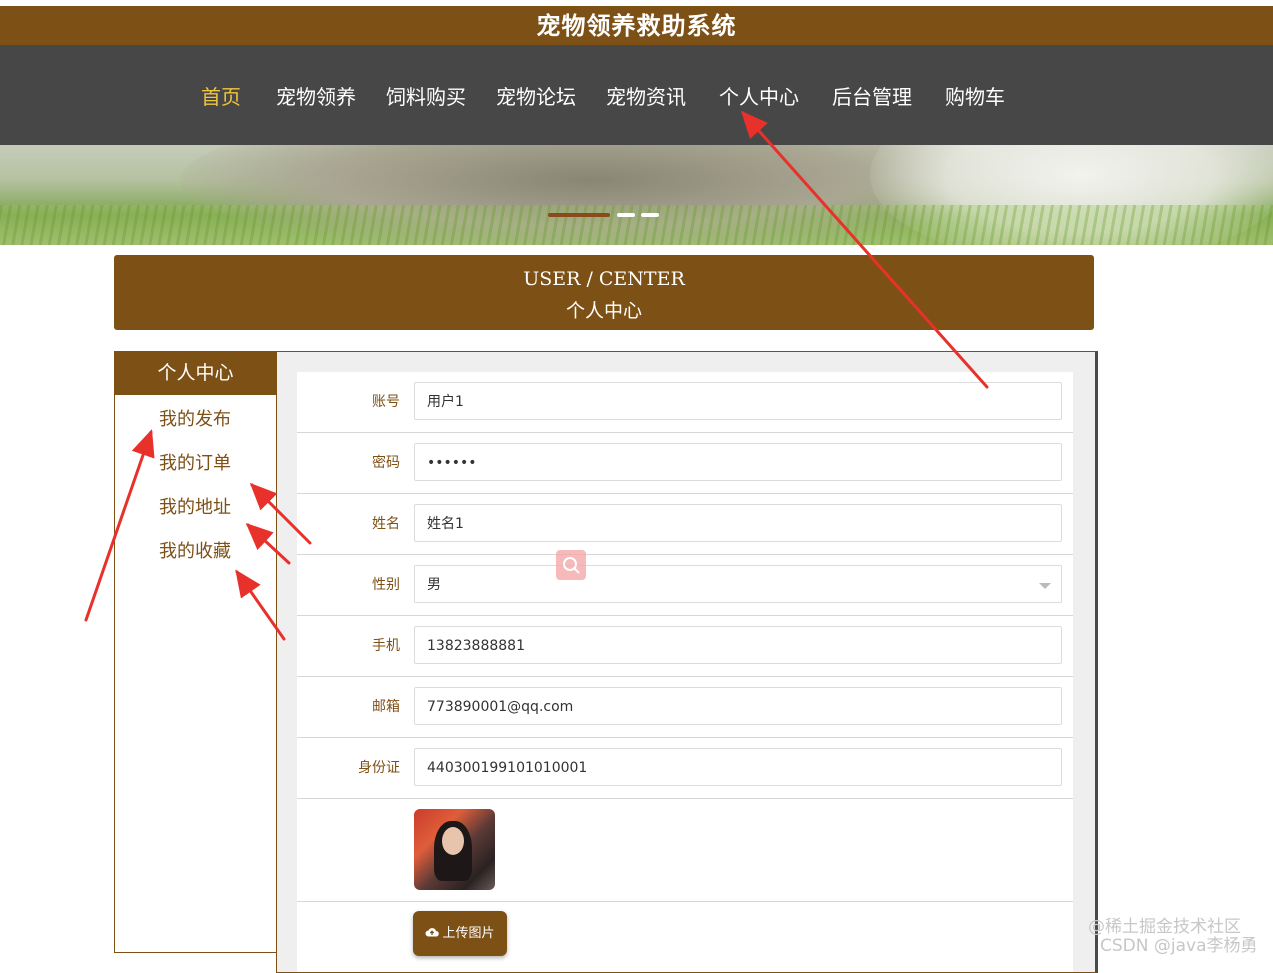 This screenshot has height=973, width=1273. I want to click on sidebar-item-my-favorites: 我的收藏, so click(195, 550).